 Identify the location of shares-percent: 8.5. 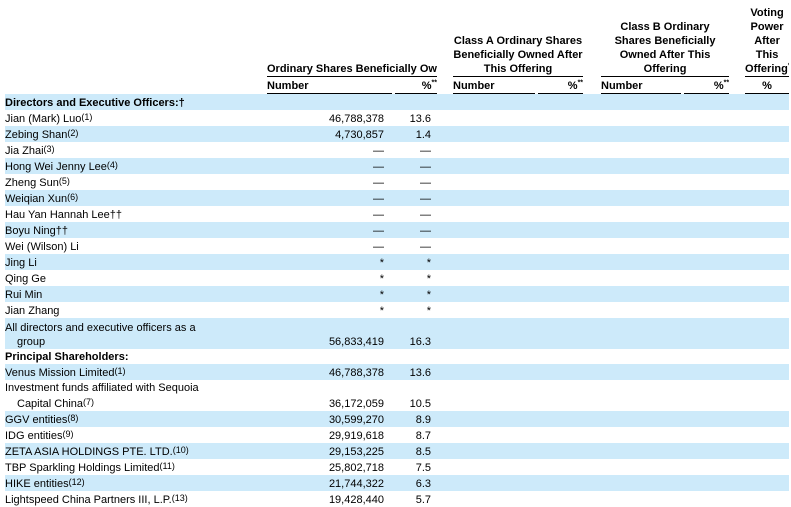
(416, 451).